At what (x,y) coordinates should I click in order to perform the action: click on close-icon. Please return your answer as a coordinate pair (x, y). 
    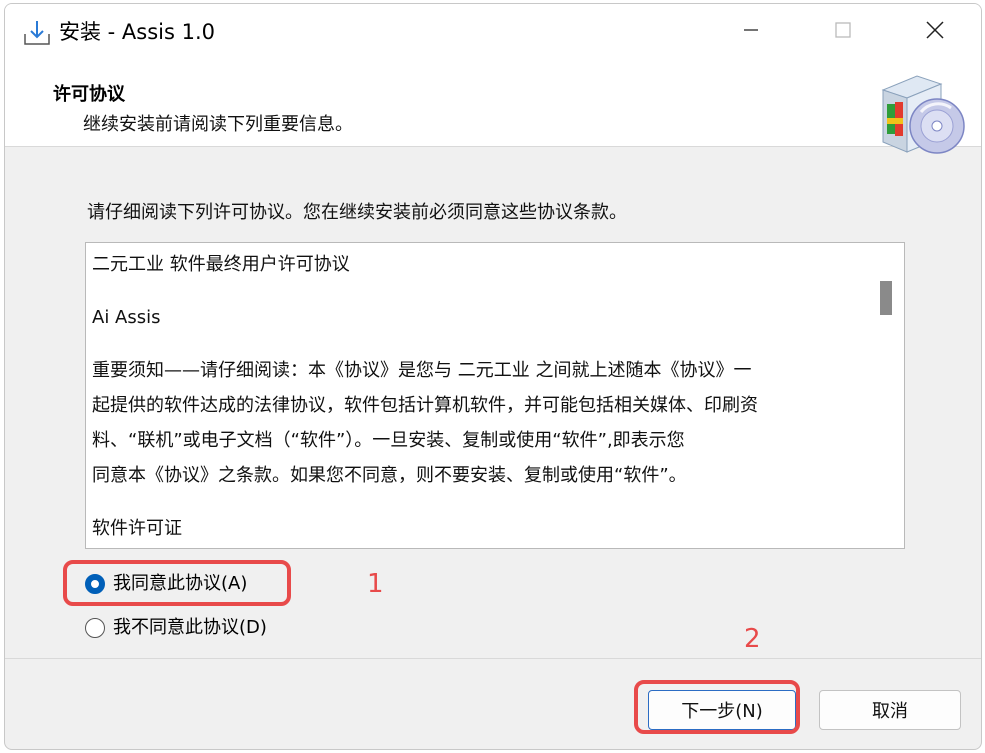
    Looking at the image, I should click on (935, 32).